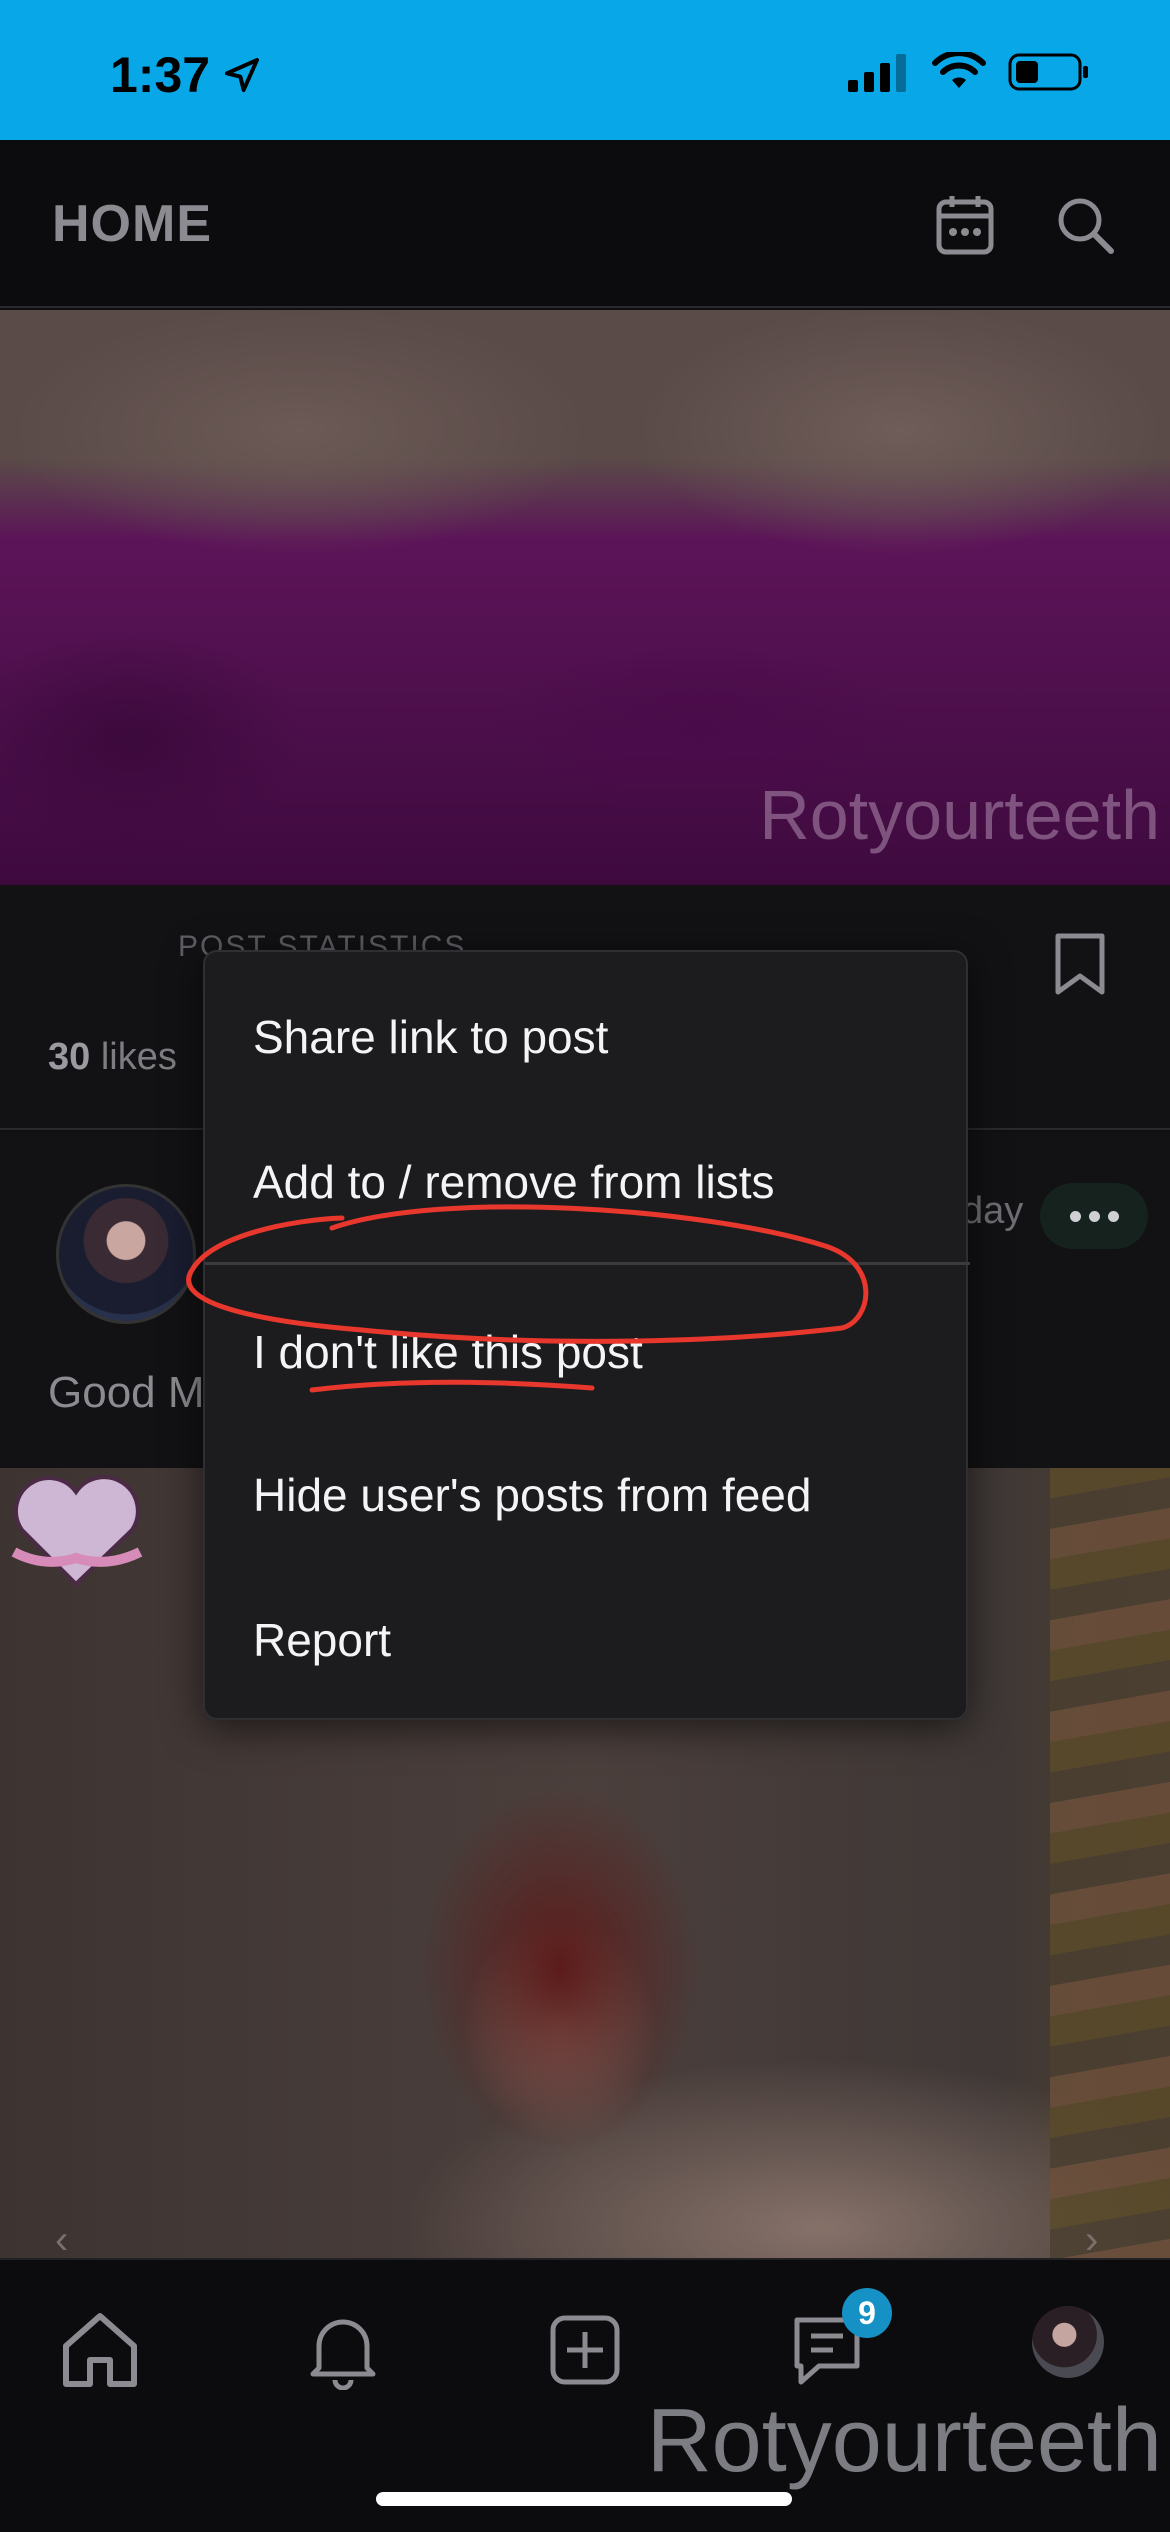 Image resolution: width=1170 pixels, height=2532 pixels. Describe the element at coordinates (126, 1392) in the screenshot. I see `post-caption: Good M` at that location.